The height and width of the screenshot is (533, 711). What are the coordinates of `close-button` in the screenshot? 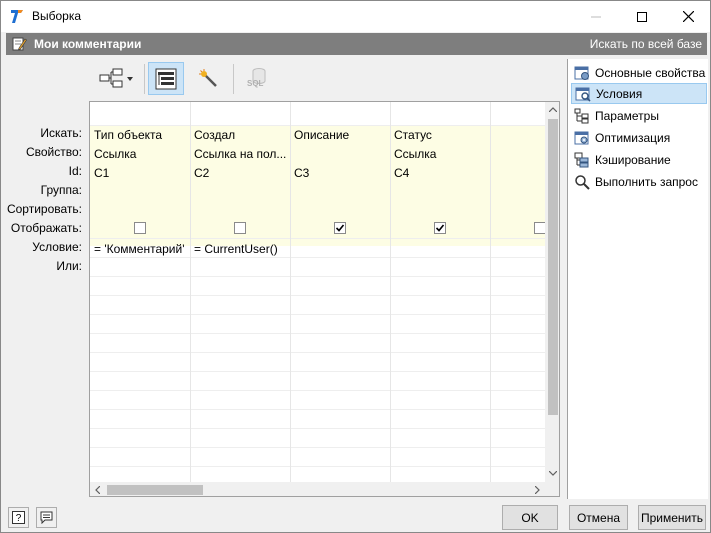 It's located at (688, 16).